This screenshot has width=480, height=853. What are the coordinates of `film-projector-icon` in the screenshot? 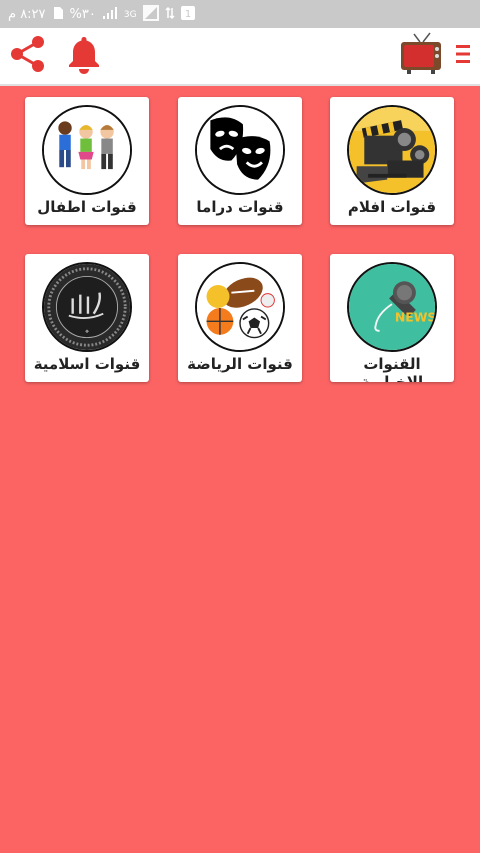 It's located at (392, 150).